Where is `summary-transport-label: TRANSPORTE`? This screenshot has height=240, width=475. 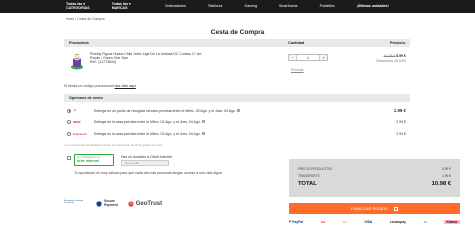
summary-transport-label: TRANSPORTE is located at coordinates (309, 176).